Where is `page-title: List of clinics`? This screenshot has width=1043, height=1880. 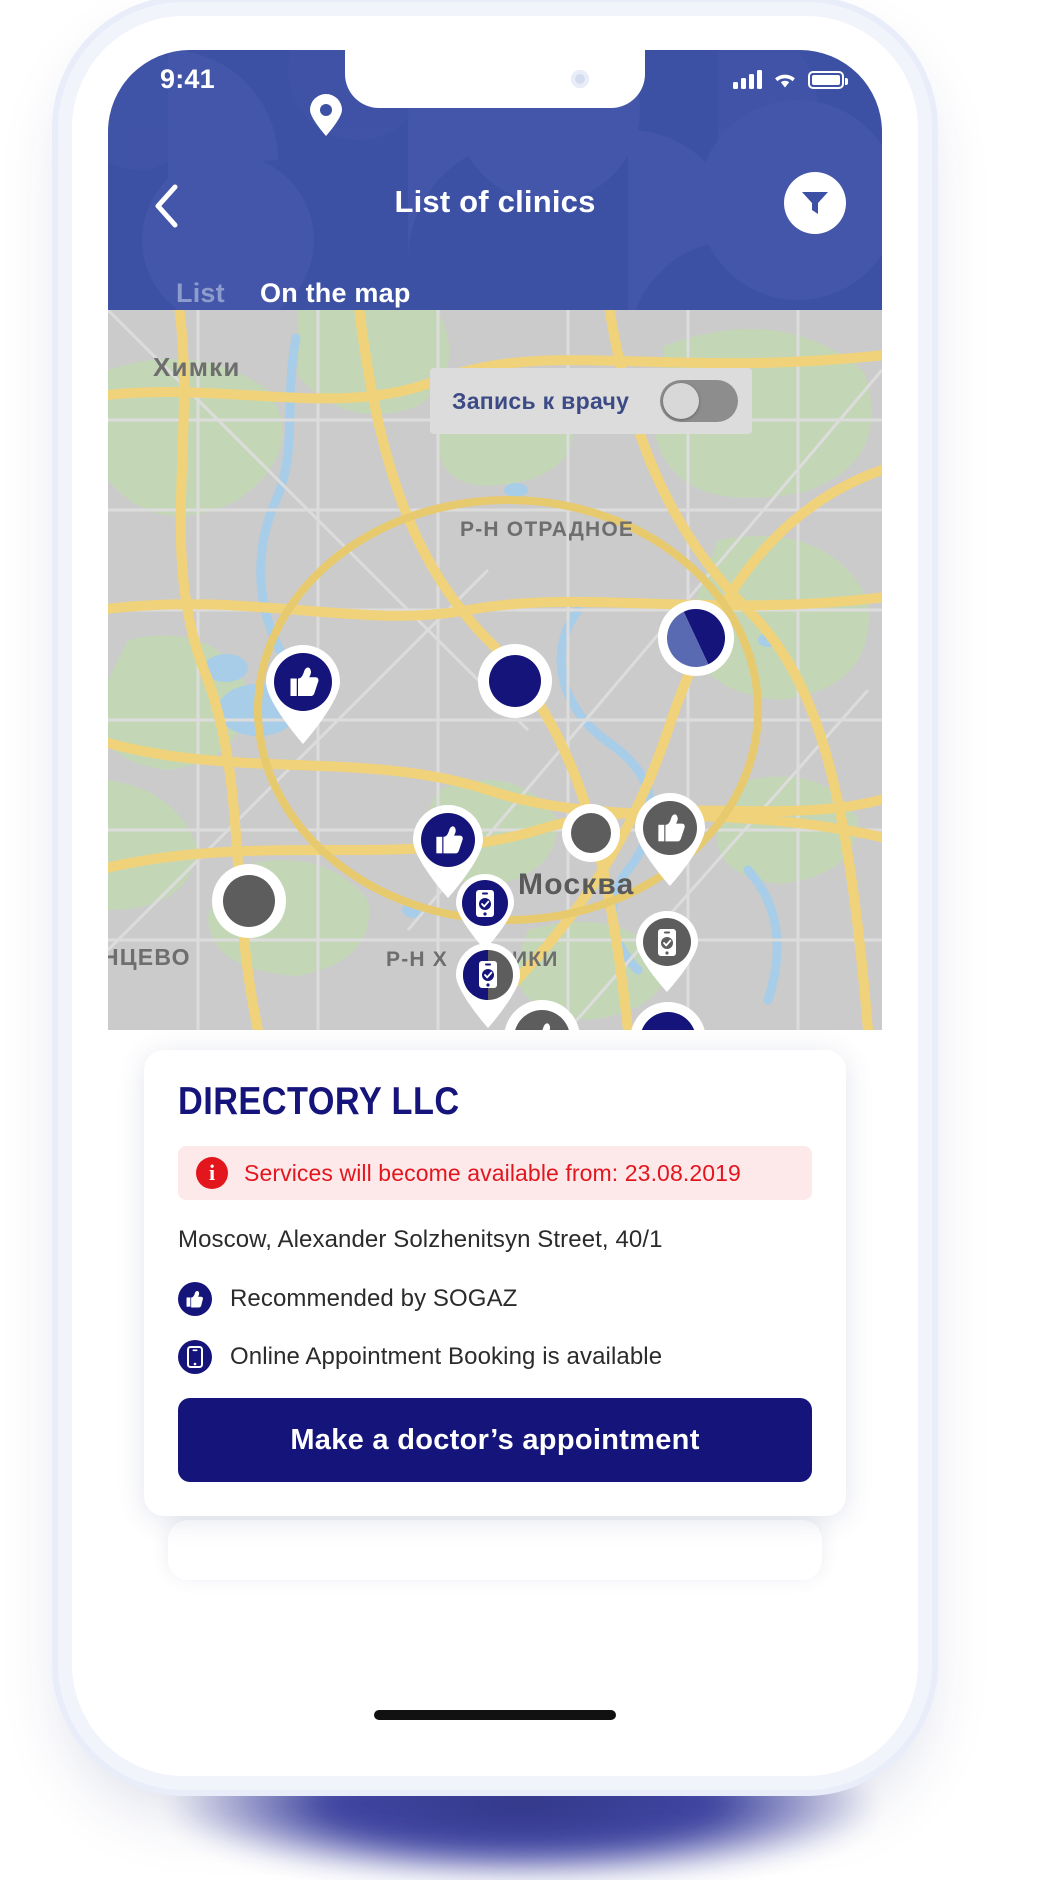 page-title: List of clinics is located at coordinates (495, 201).